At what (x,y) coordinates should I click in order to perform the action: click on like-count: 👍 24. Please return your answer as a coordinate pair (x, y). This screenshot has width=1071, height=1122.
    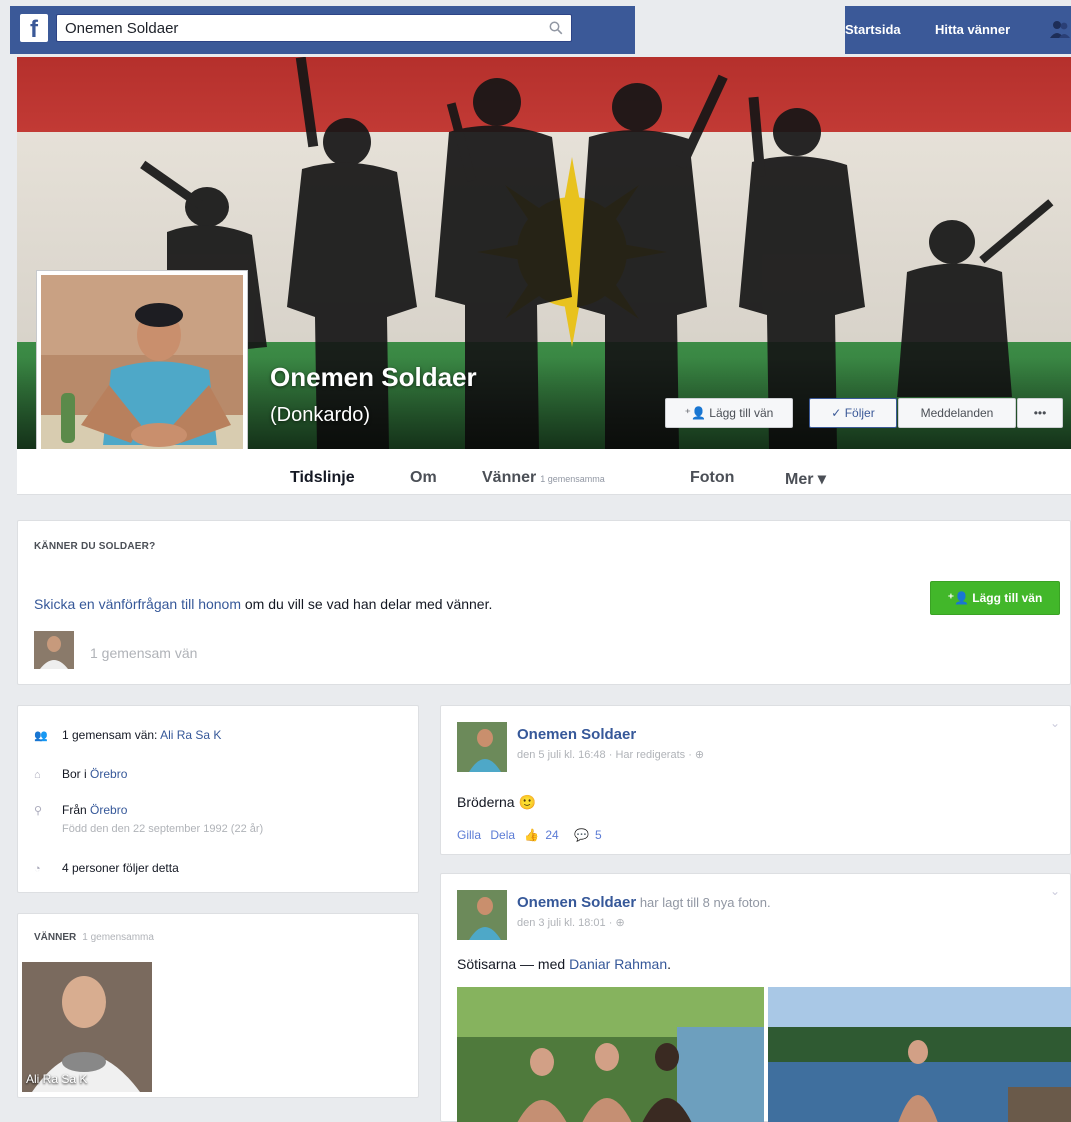
    Looking at the image, I should click on (544, 835).